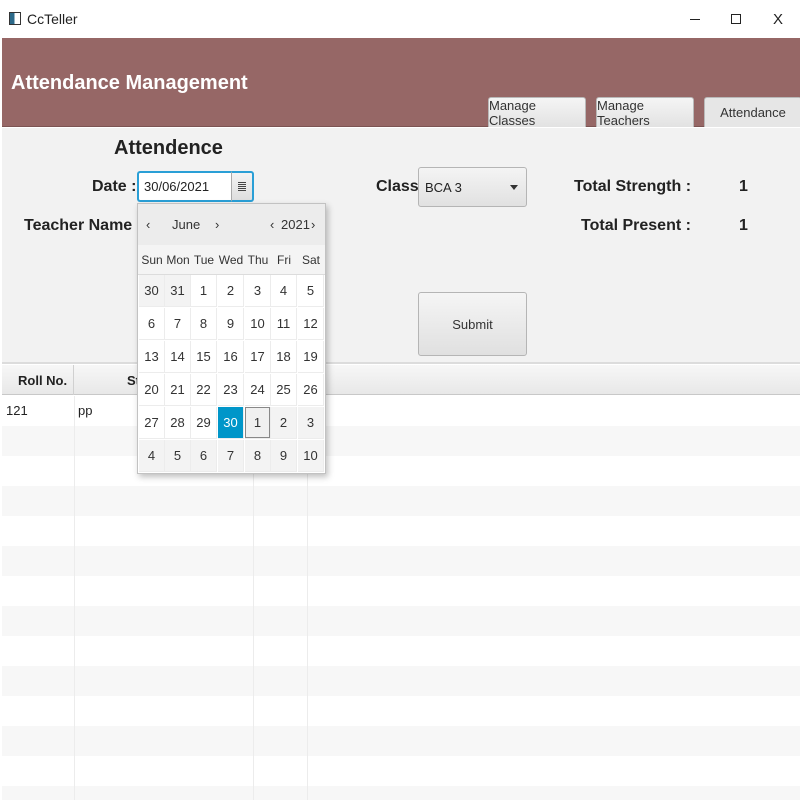 Image resolution: width=800 pixels, height=800 pixels. Describe the element at coordinates (83, 225) in the screenshot. I see `teacher-name-label: Teacher Name :` at that location.